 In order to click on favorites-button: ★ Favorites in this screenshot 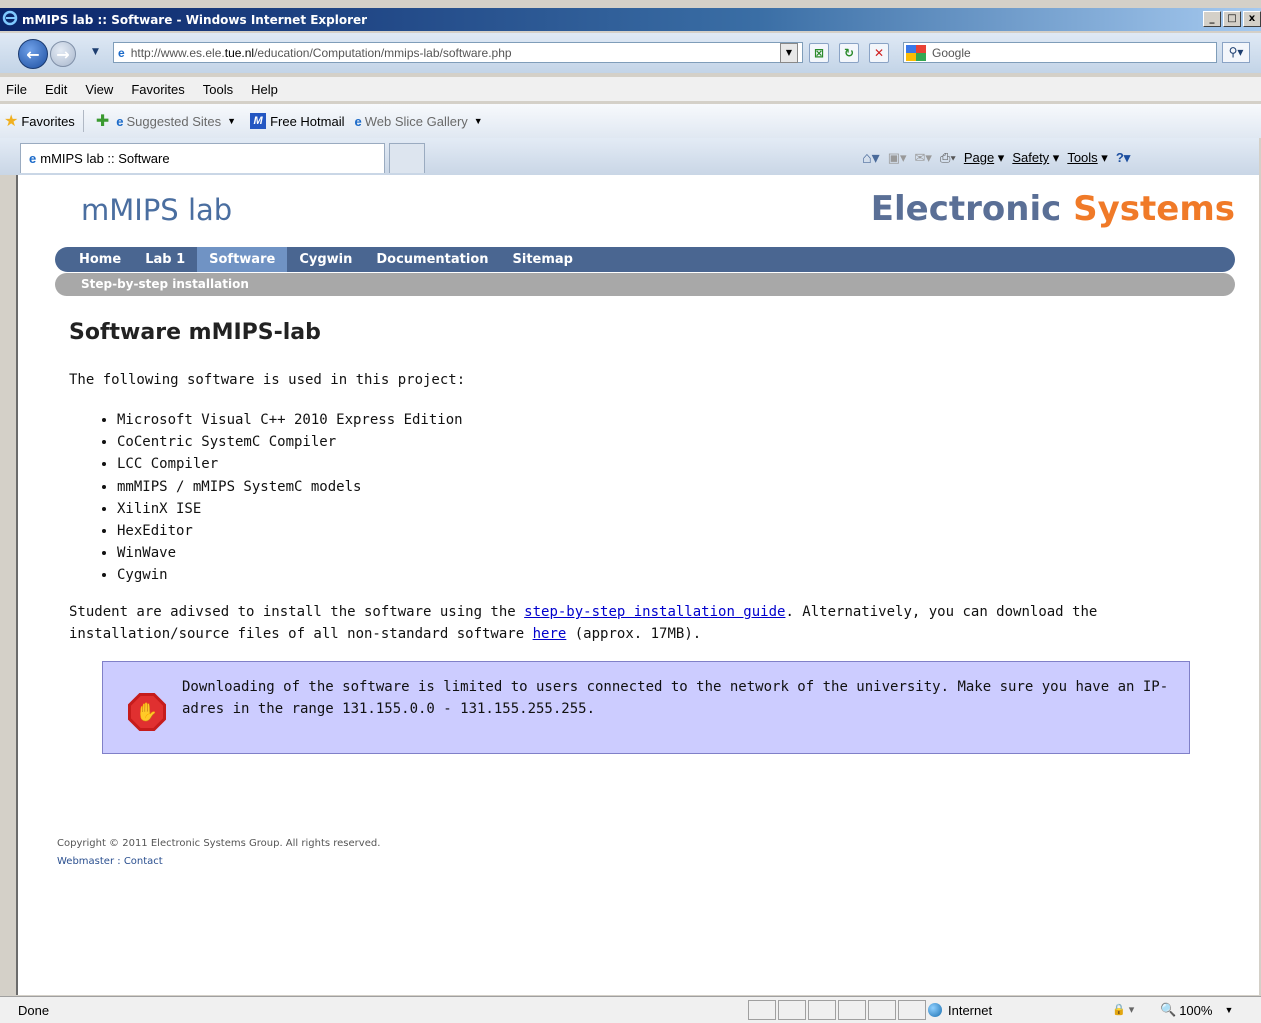, I will do `click(39, 121)`.